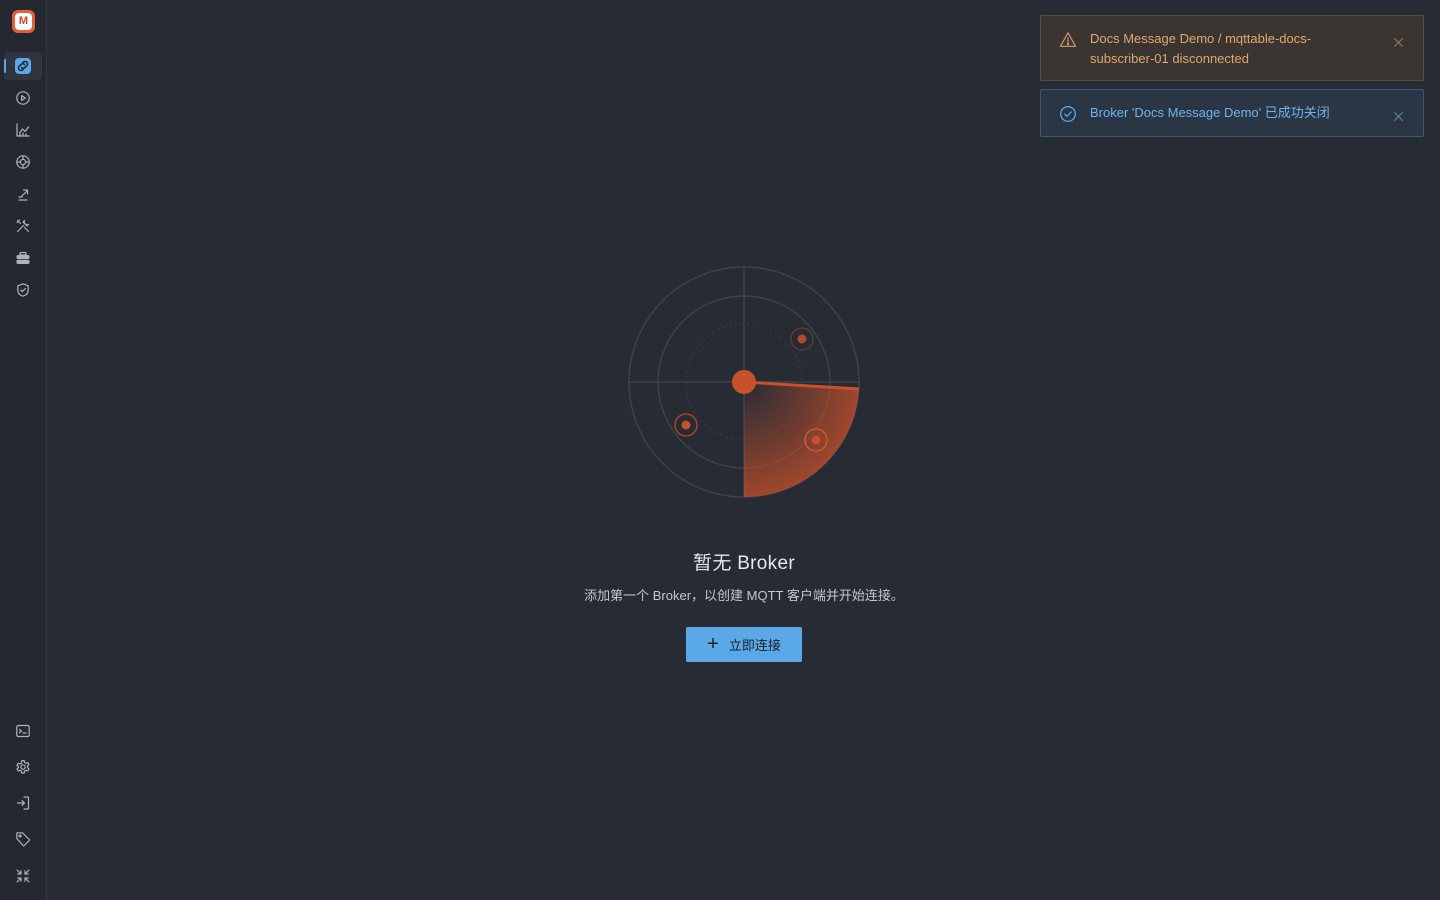 The width and height of the screenshot is (1440, 900). I want to click on play-circle-icon, so click(23, 98).